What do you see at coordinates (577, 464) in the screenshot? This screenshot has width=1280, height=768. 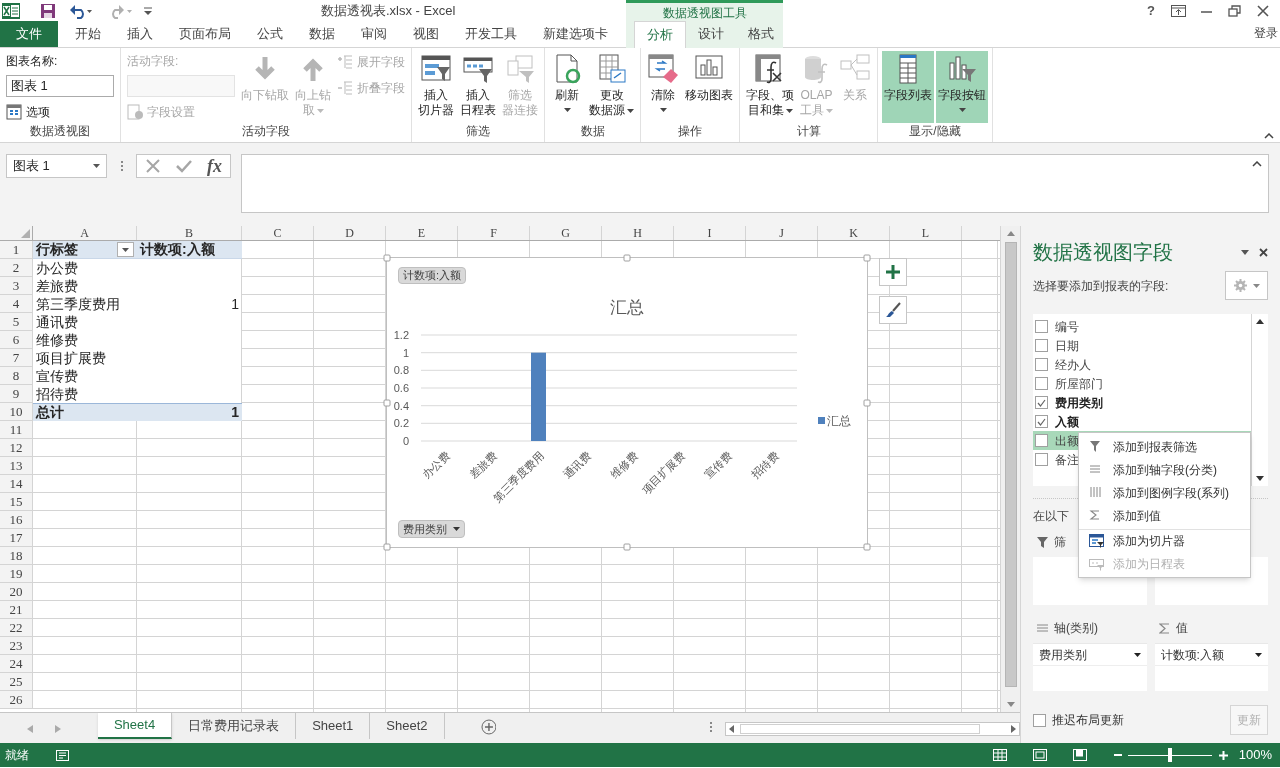 I see `axis-category-label: 通讯费` at bounding box center [577, 464].